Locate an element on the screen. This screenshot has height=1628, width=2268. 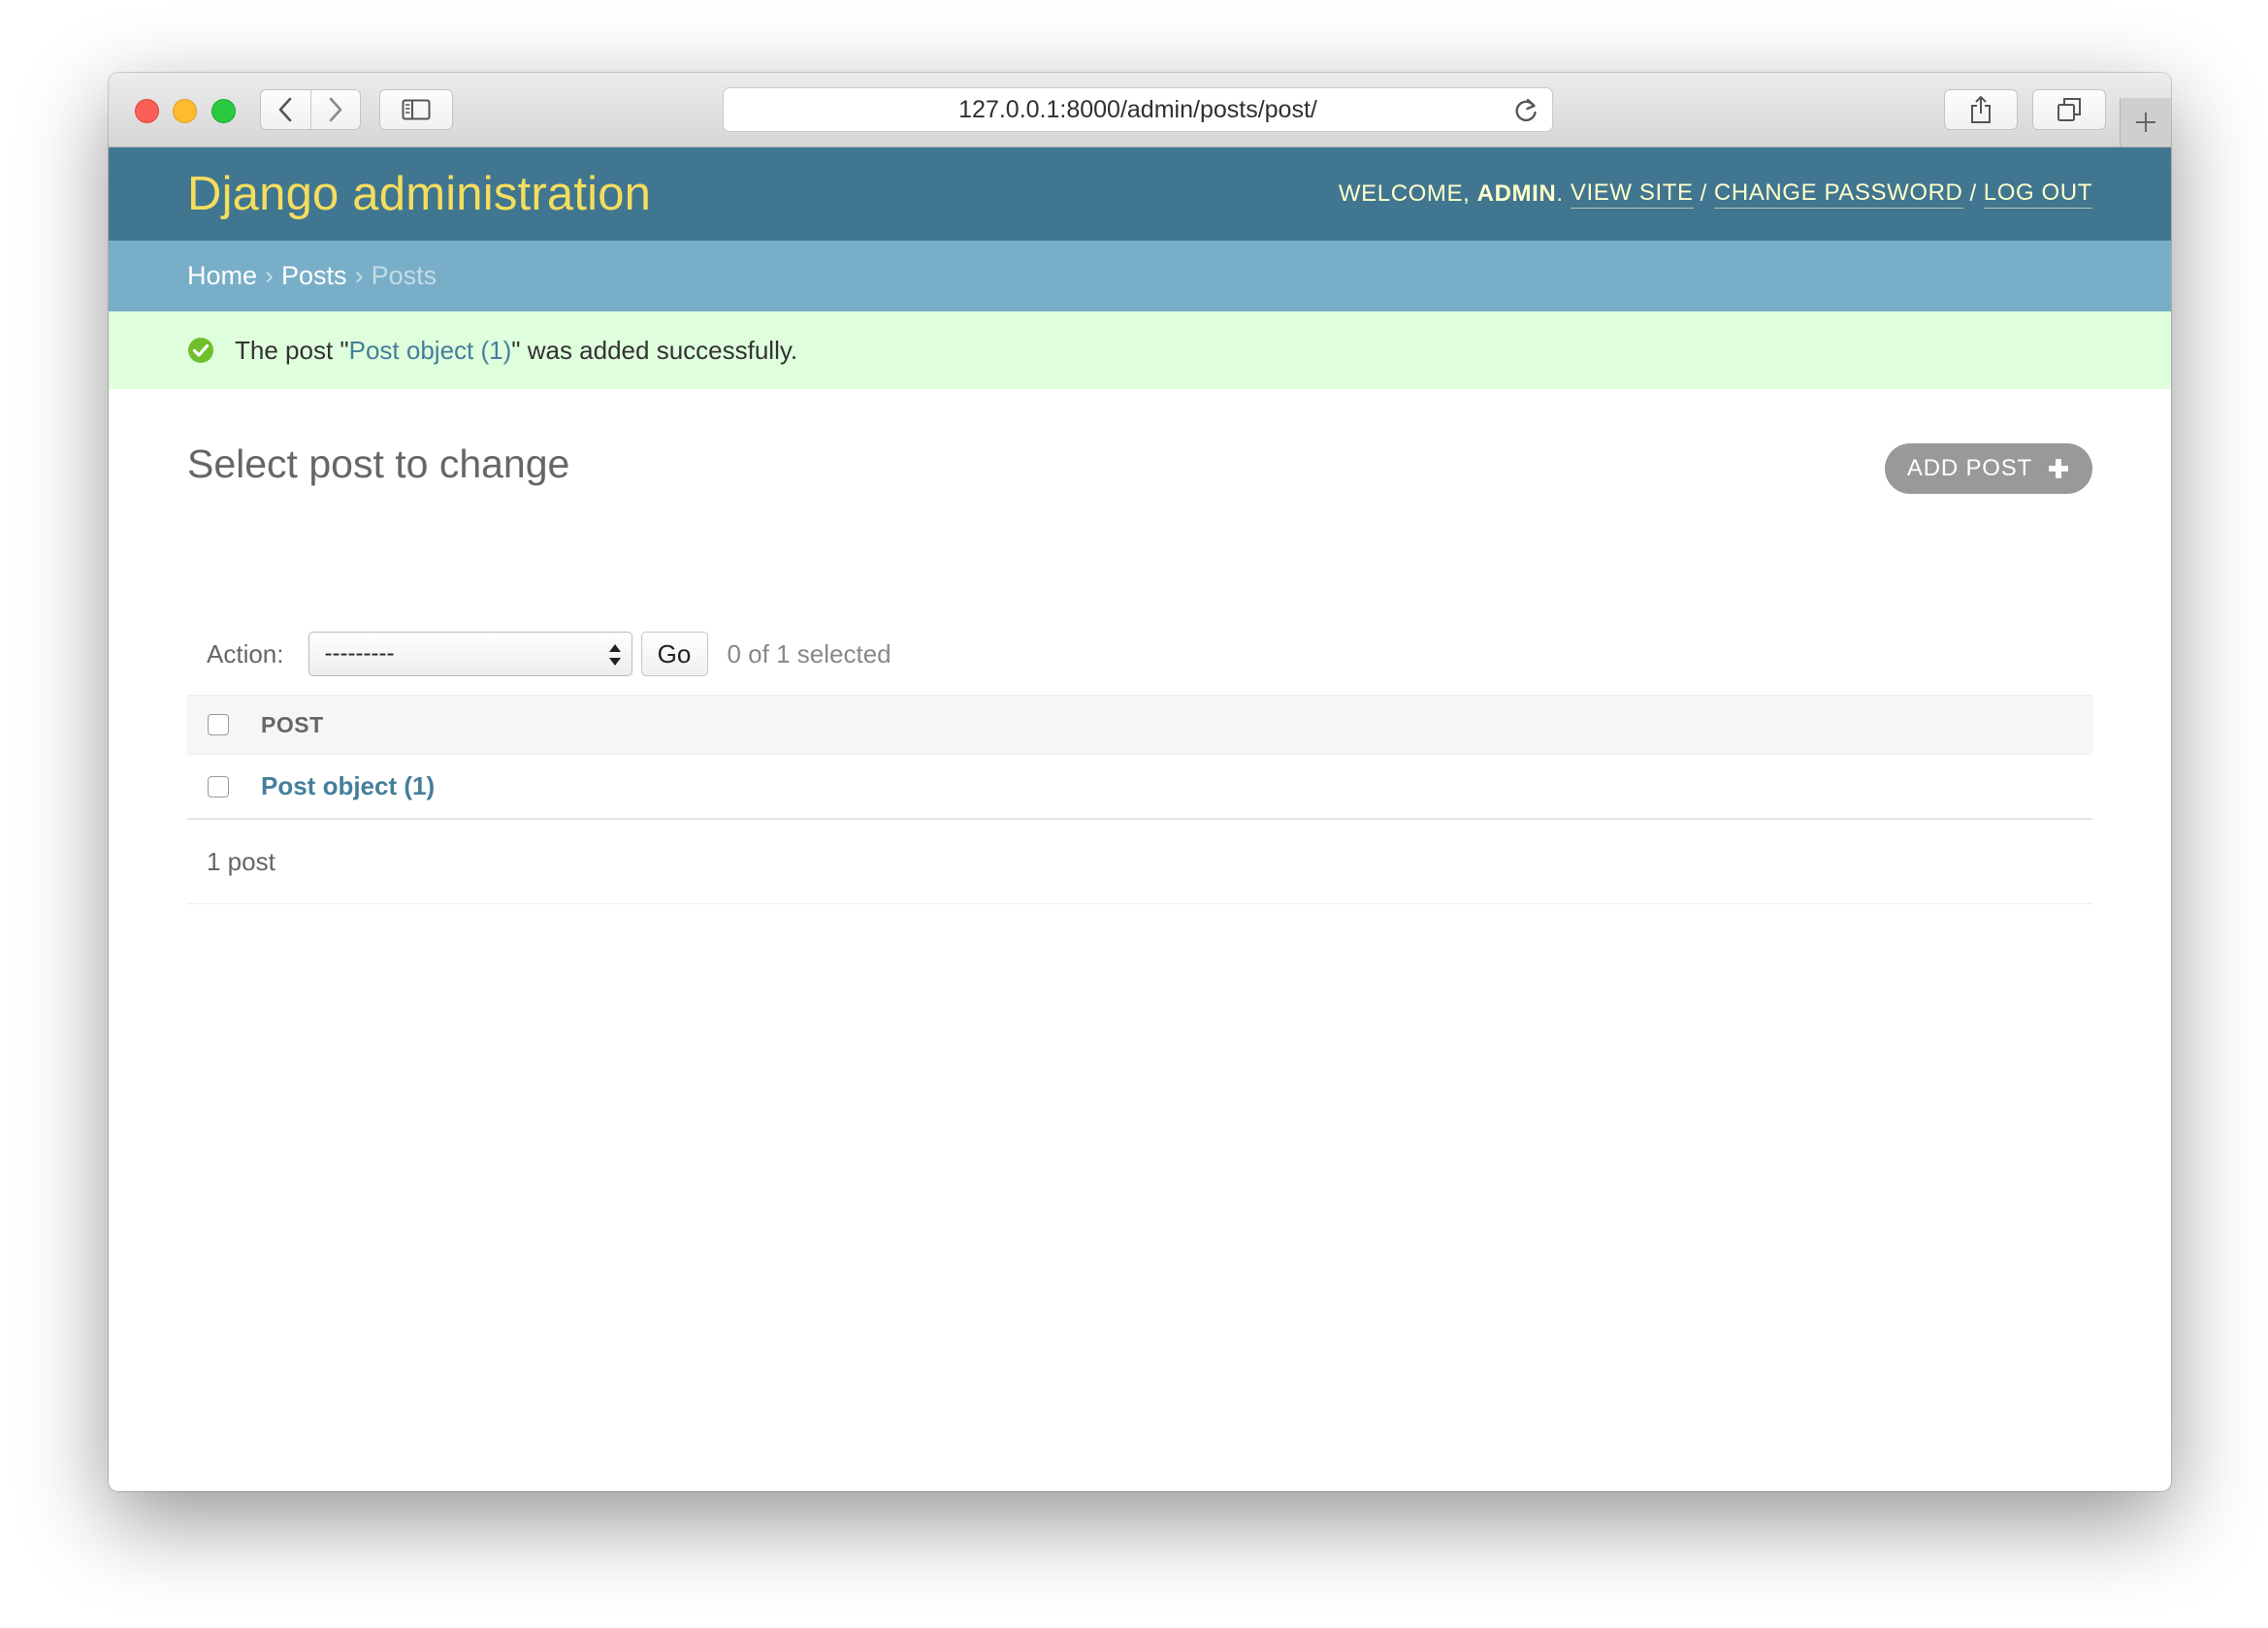
paginator: 1 post is located at coordinates (1139, 862).